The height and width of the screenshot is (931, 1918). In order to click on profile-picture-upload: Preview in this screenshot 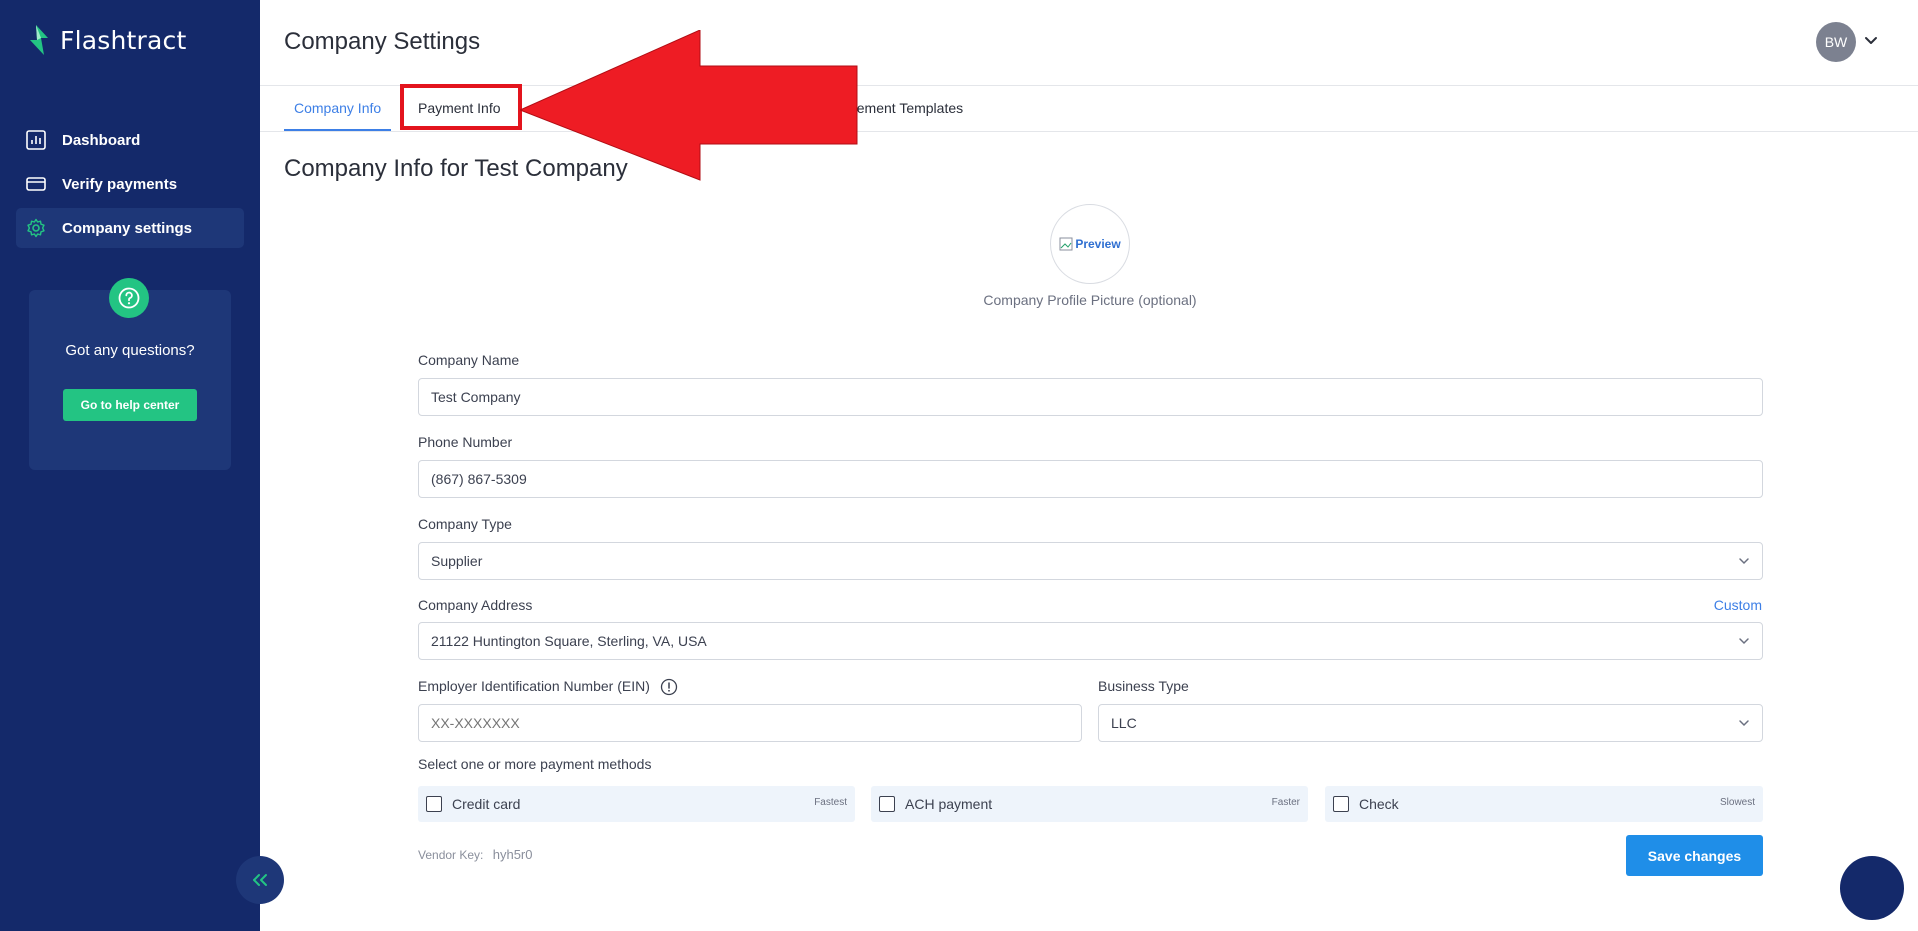, I will do `click(1090, 244)`.